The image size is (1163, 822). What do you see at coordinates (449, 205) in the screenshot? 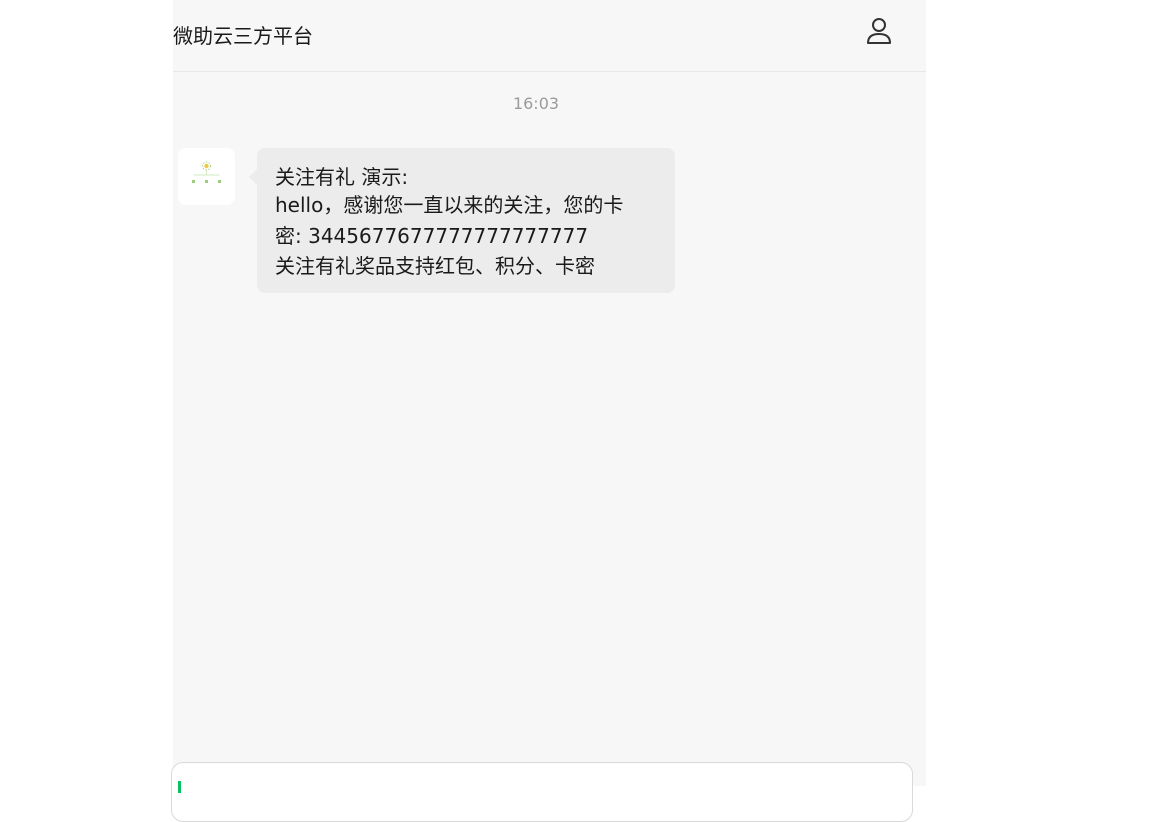
I see `message-line: hello，感谢您一直以来的关注，您的卡` at bounding box center [449, 205].